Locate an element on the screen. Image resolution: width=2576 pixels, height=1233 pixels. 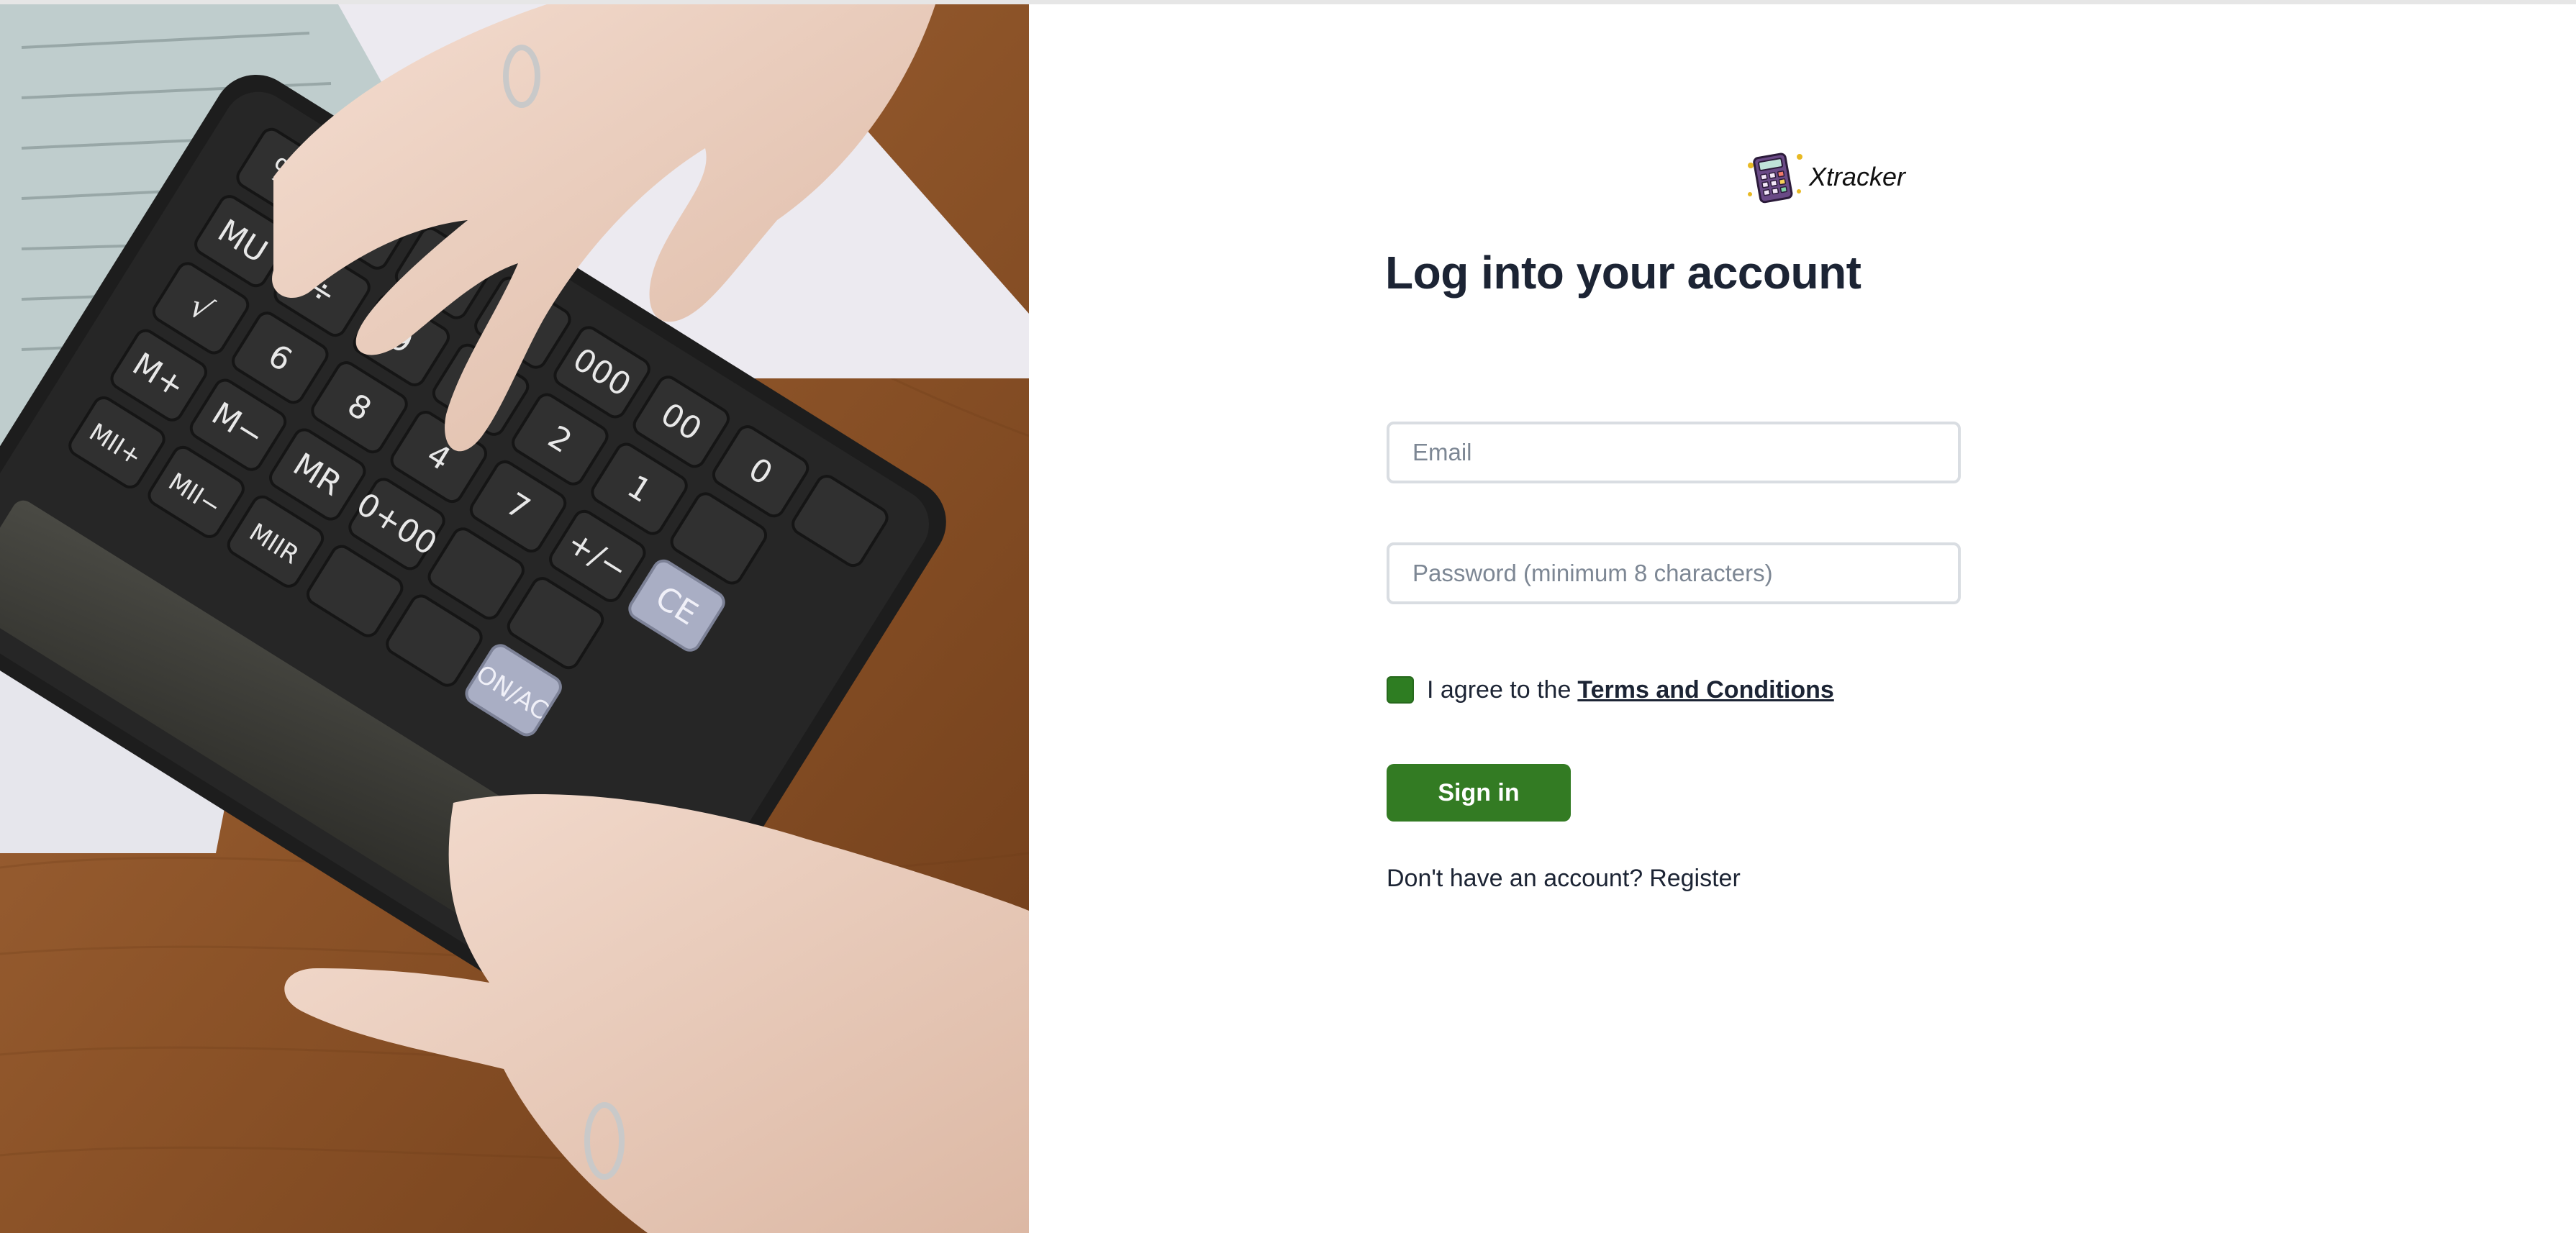
sign-in-button: Sign in is located at coordinates (1479, 793).